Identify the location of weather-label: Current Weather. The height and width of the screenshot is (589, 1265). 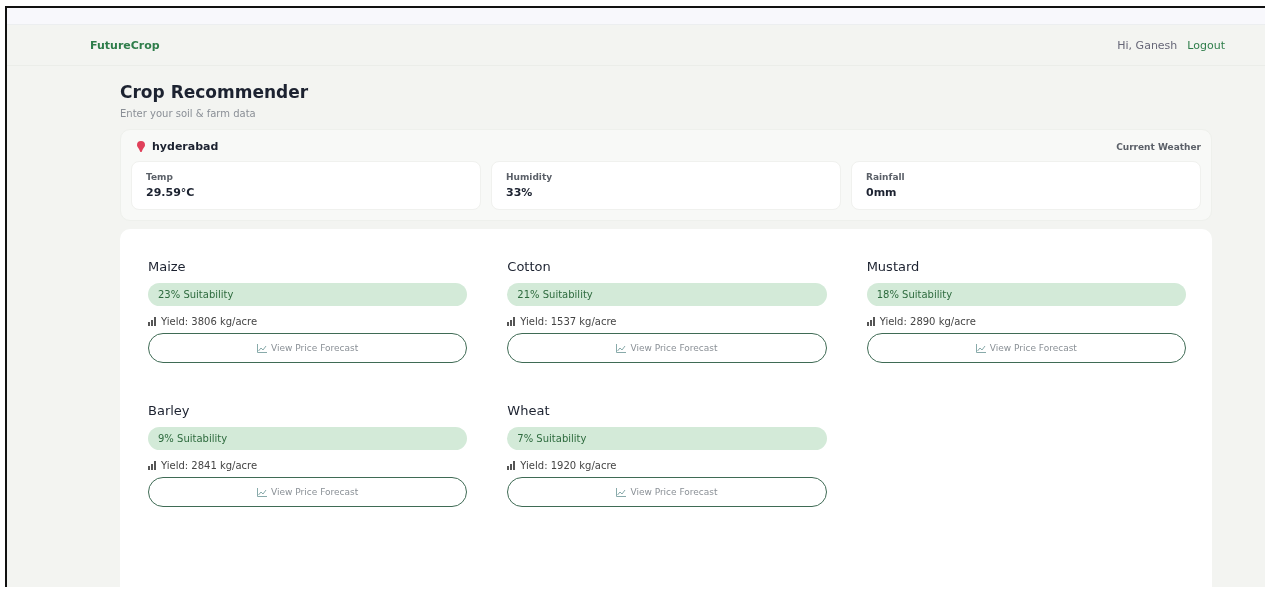
(1158, 146).